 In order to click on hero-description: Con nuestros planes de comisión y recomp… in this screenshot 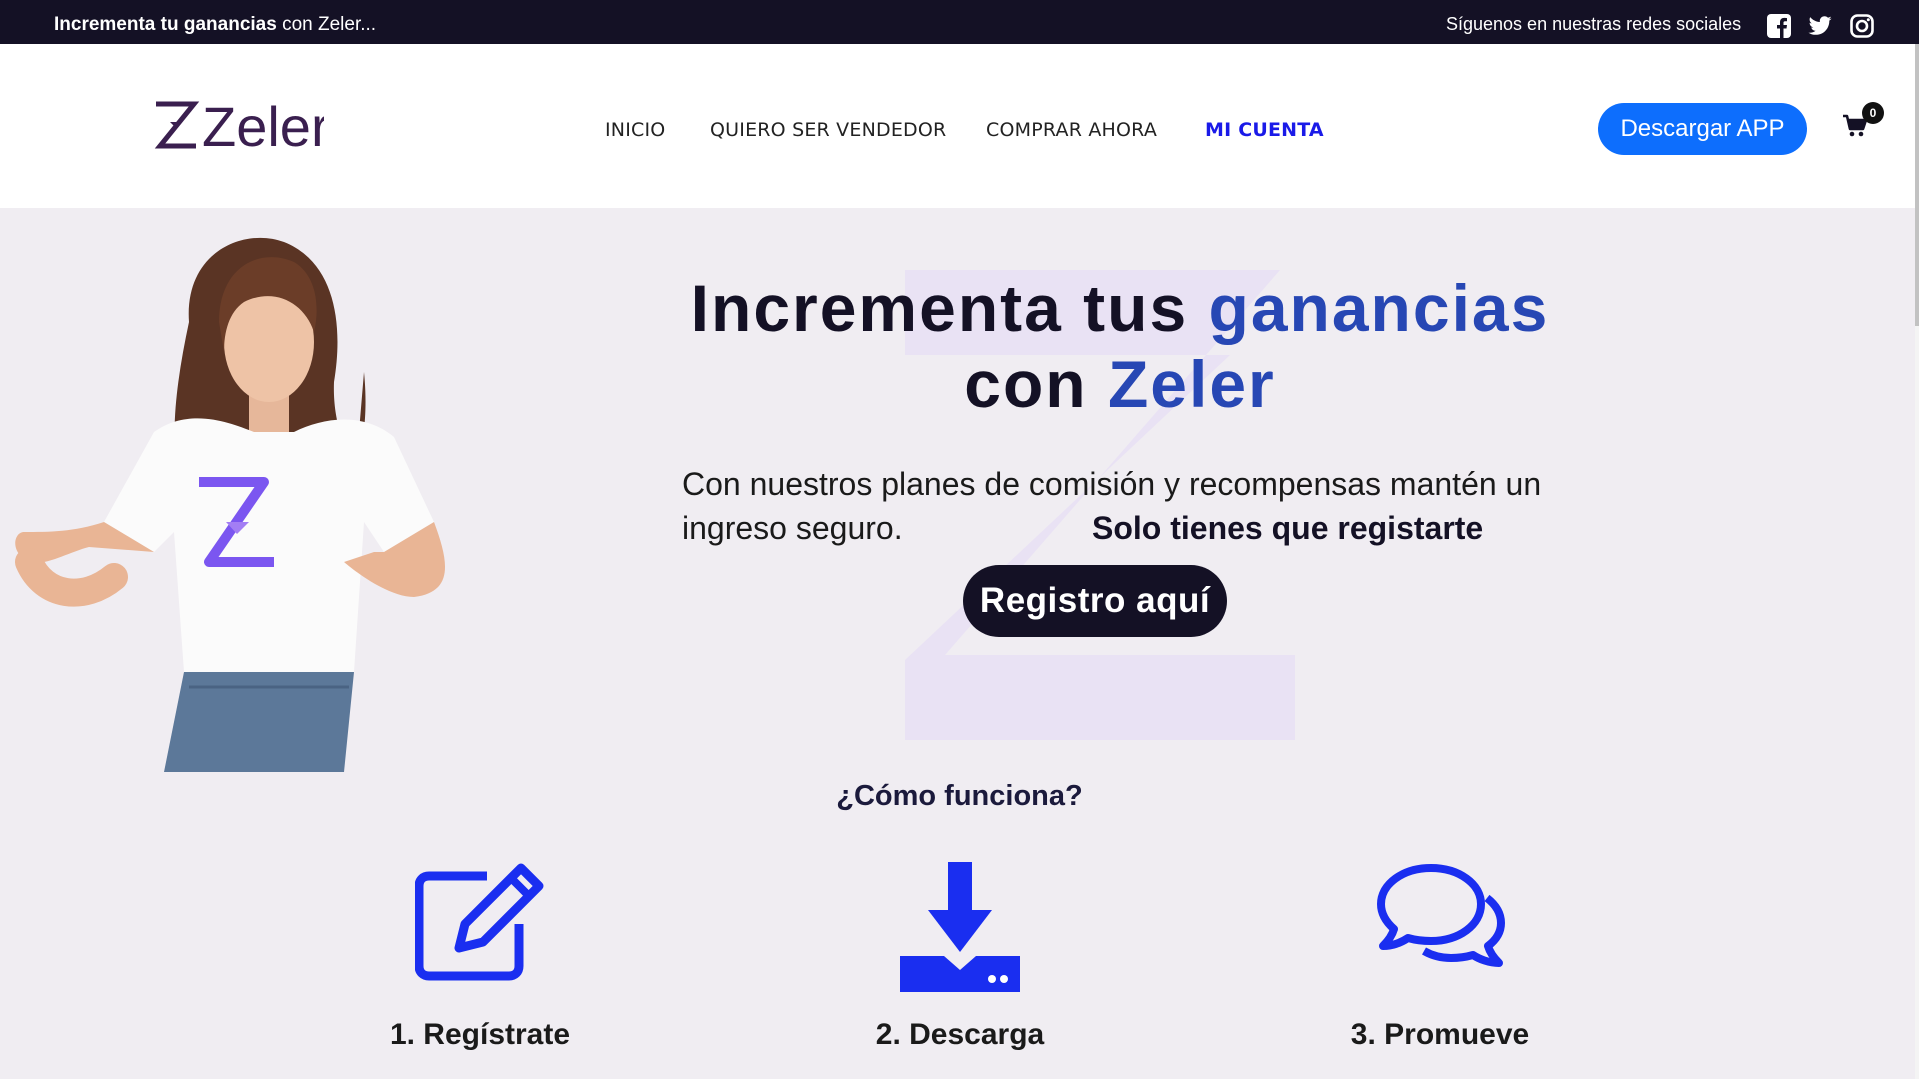, I will do `click(1142, 506)`.